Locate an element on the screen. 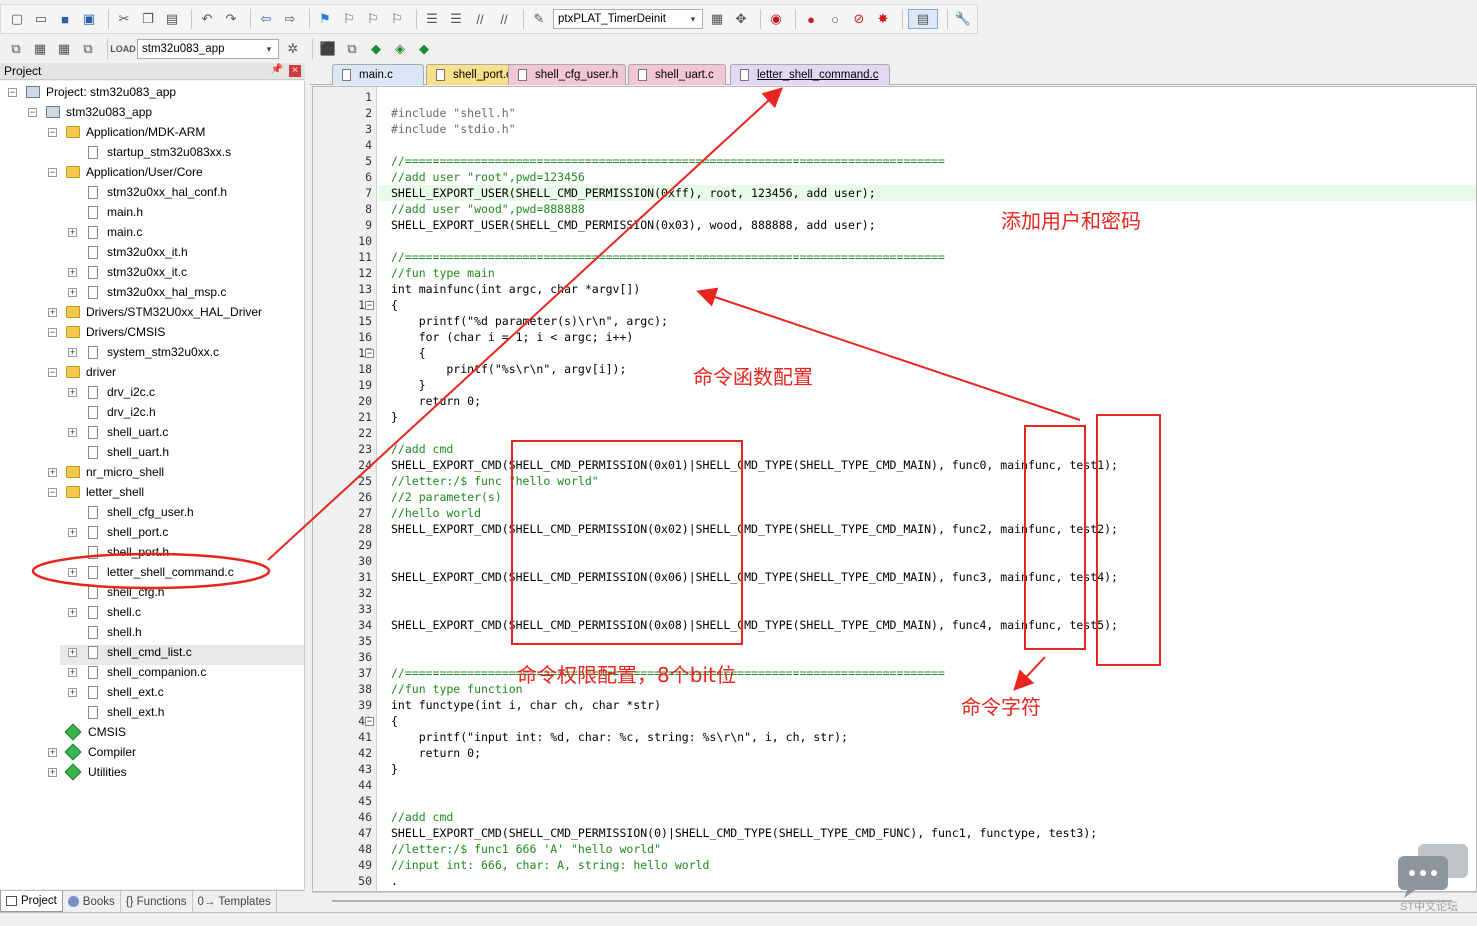 The image size is (1477, 926). scrollbar-thumb is located at coordinates (892, 901).